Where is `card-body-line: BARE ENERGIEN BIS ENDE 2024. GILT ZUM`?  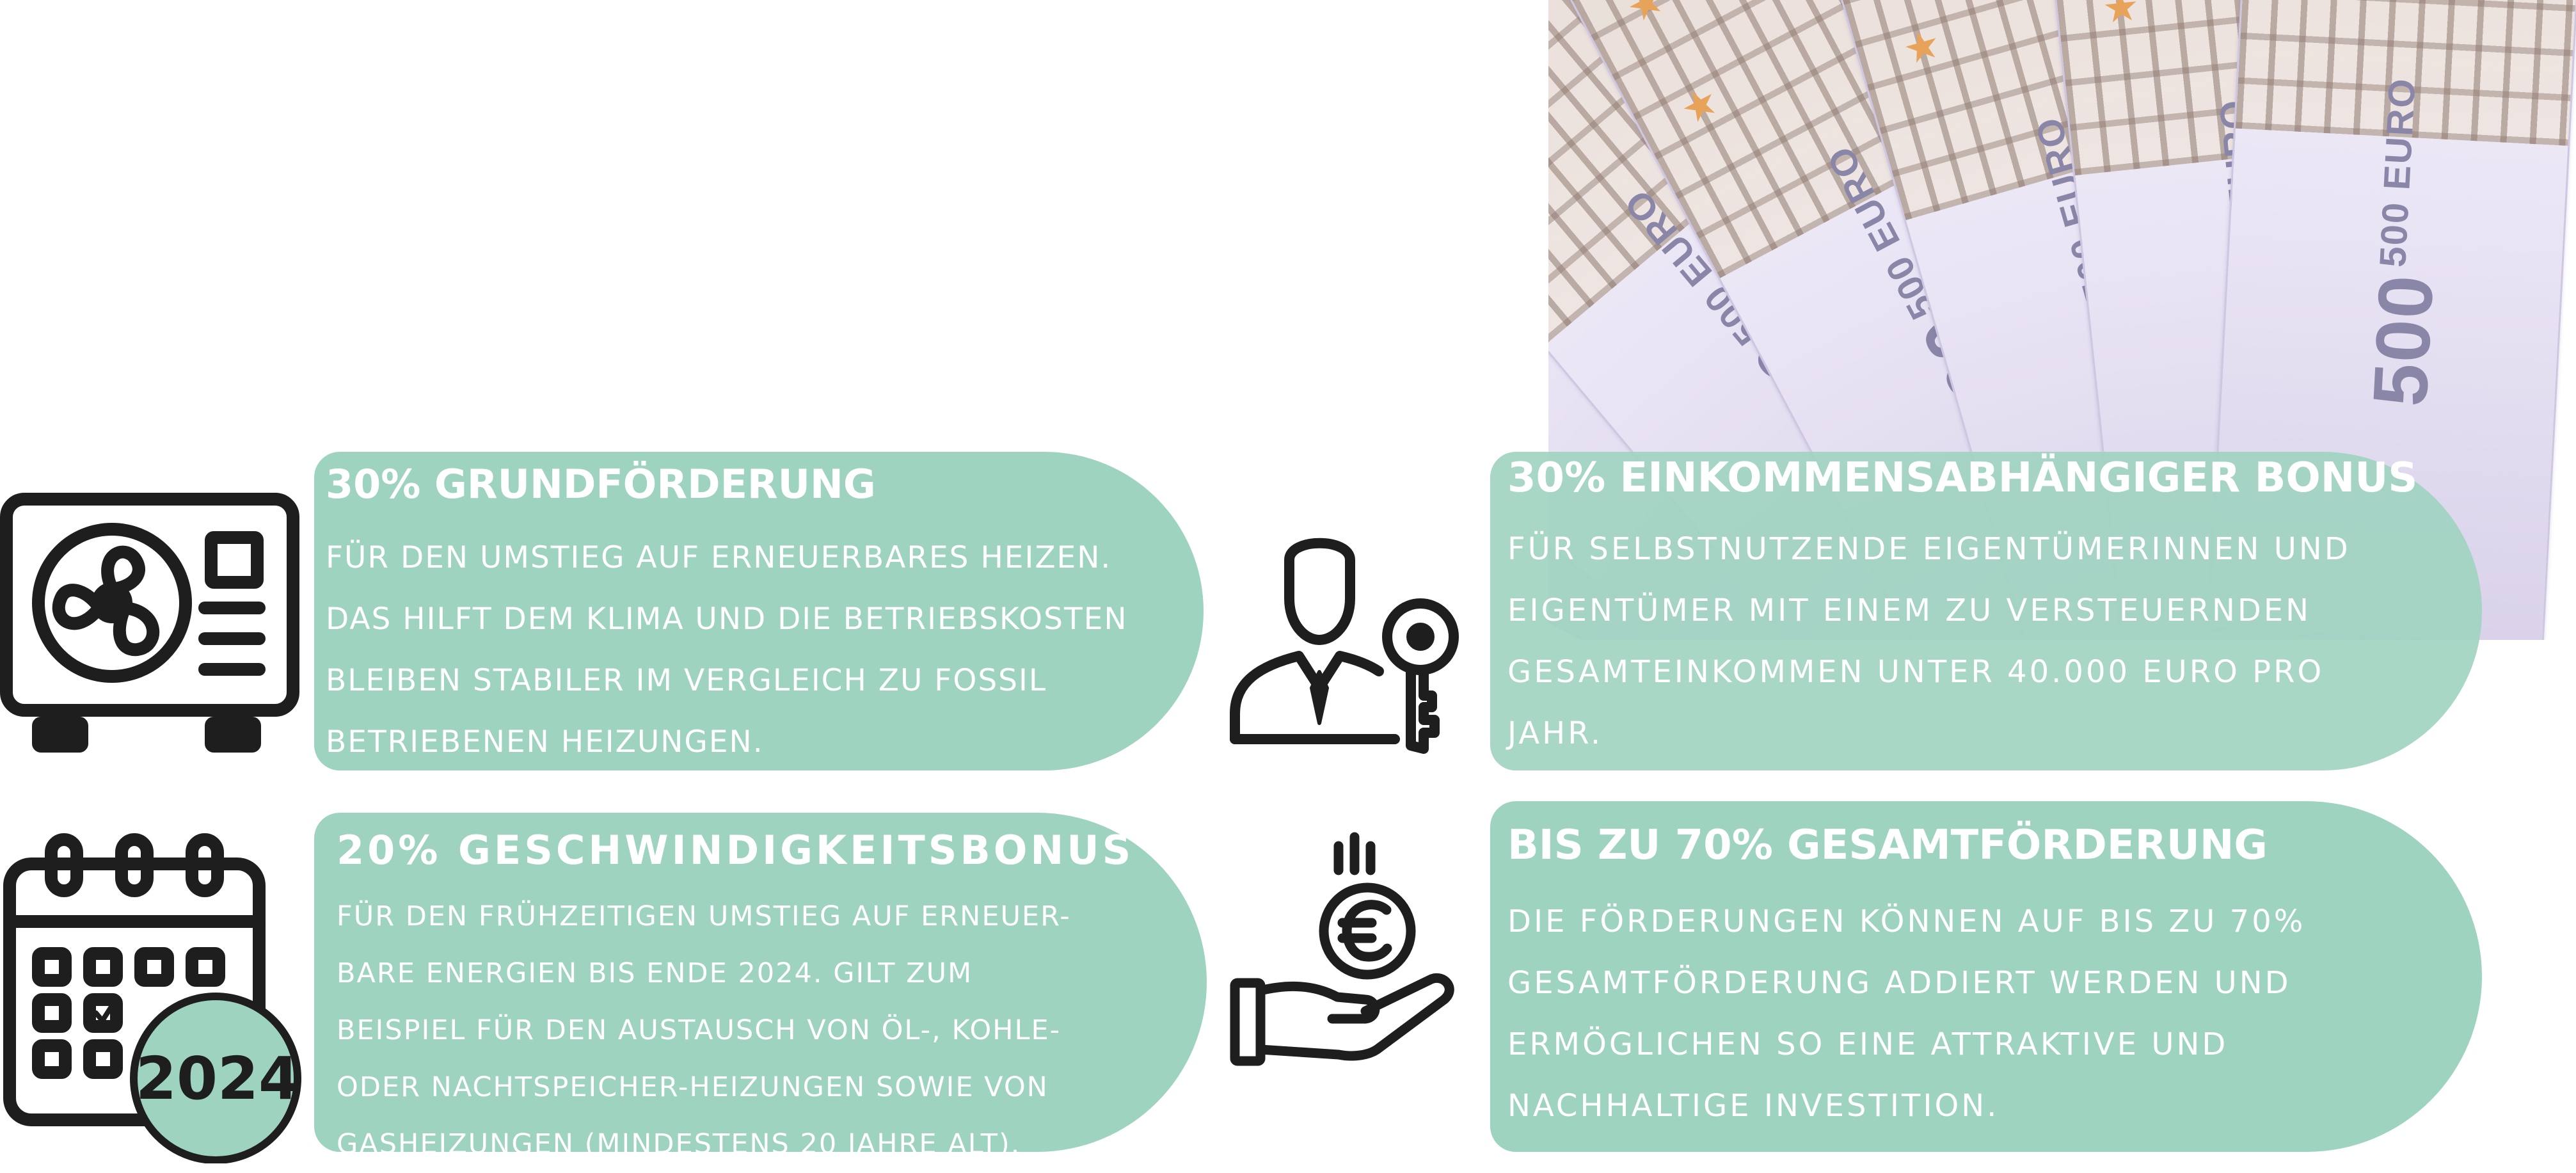
card-body-line: BARE ENERGIEN BIS ENDE 2024. GILT ZUM is located at coordinates (655, 973).